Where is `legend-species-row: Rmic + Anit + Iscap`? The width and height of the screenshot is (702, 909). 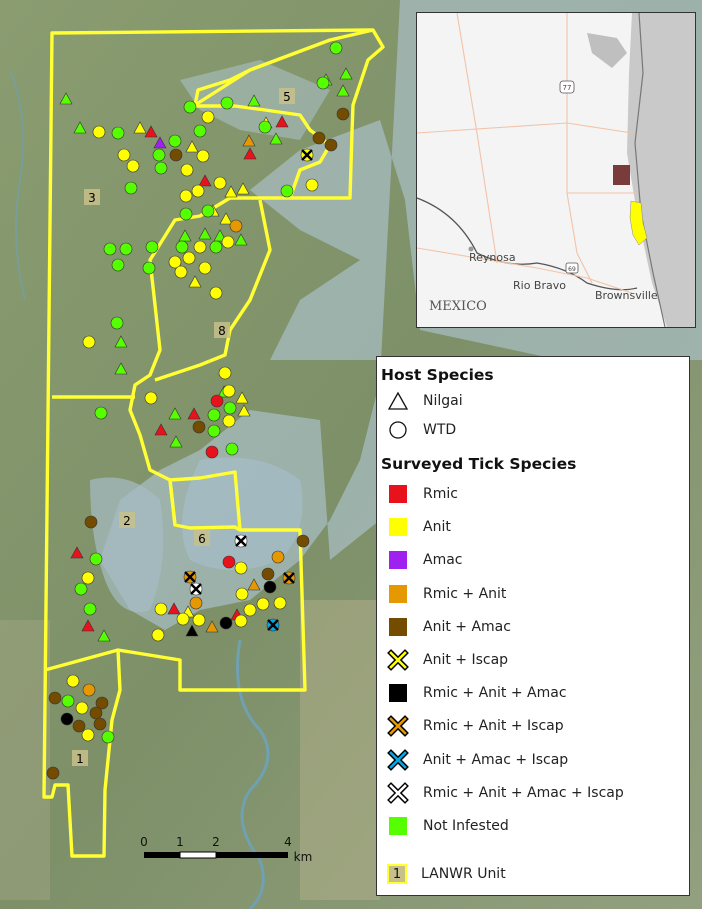
legend-species-row: Rmic + Anit + Iscap is located at coordinates (475, 726).